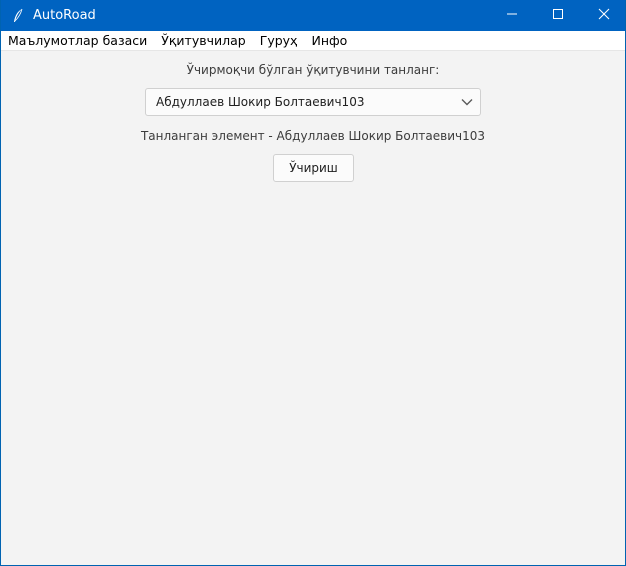 This screenshot has height=566, width=626. I want to click on maximize-icon, so click(558, 16).